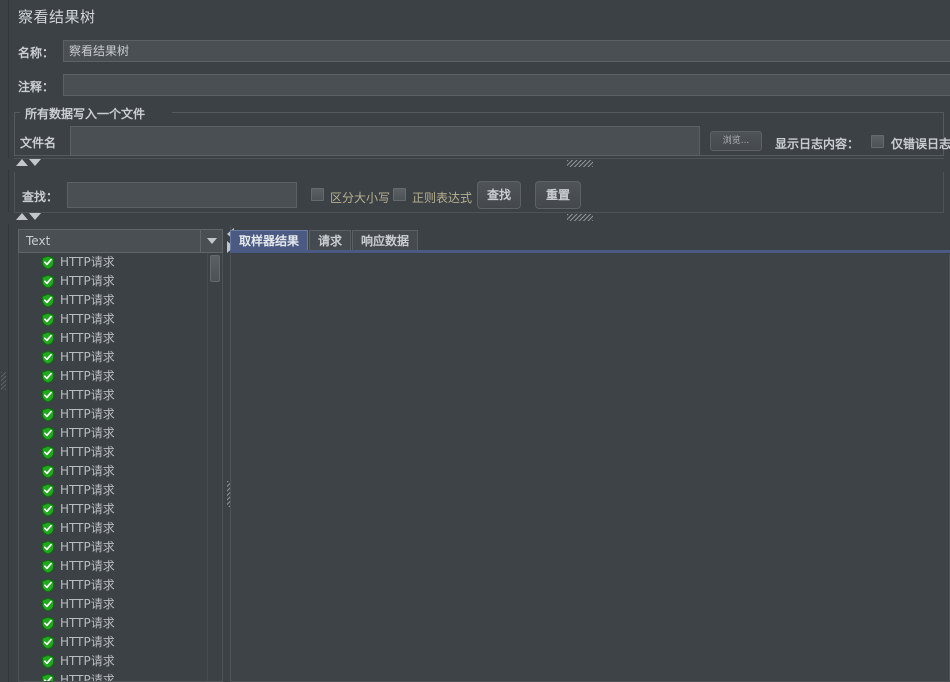 The width and height of the screenshot is (950, 682). Describe the element at coordinates (85, 113) in the screenshot. I see `groupbox-legend: 所有数据写入一个文件` at that location.